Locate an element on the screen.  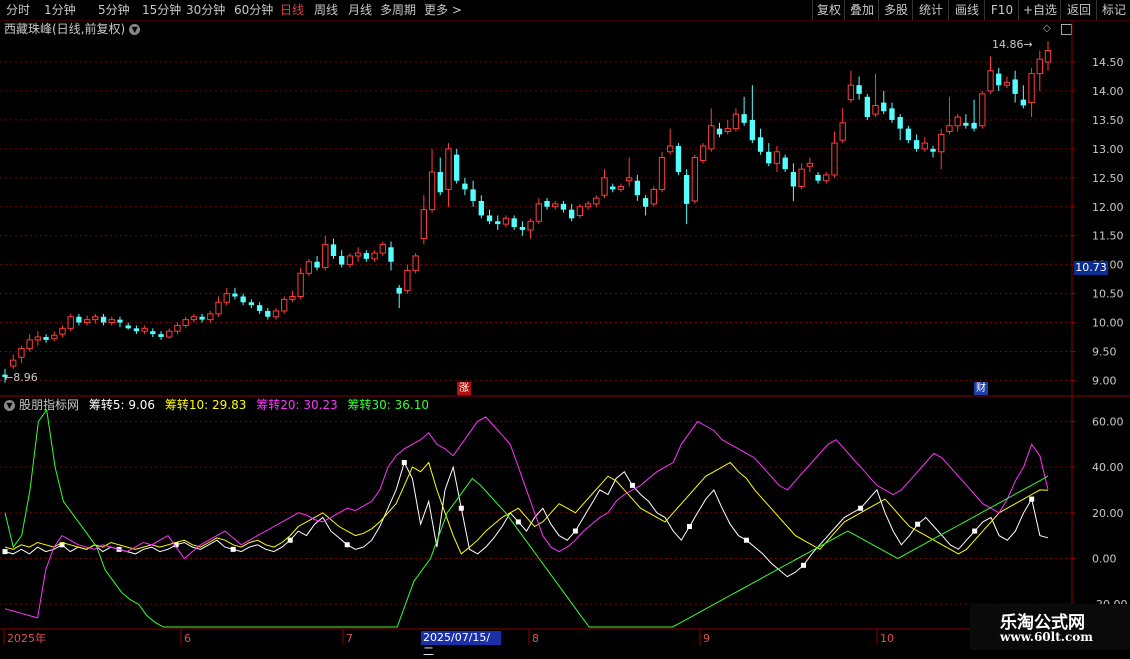
indicator-value-5: 筹转5: 9.06 is located at coordinates (122, 405).